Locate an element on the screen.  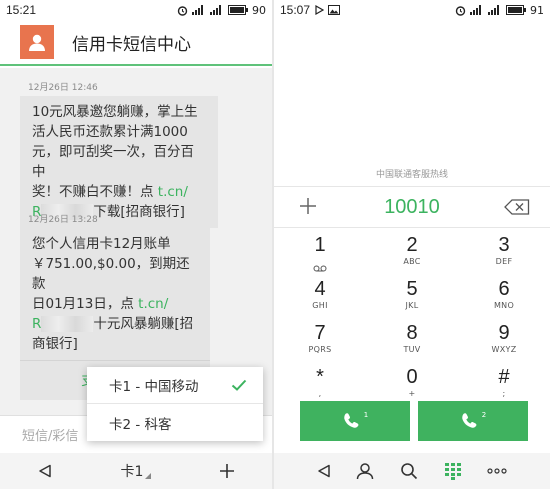
key-4: 4 GHI is located at coordinates (320, 300).